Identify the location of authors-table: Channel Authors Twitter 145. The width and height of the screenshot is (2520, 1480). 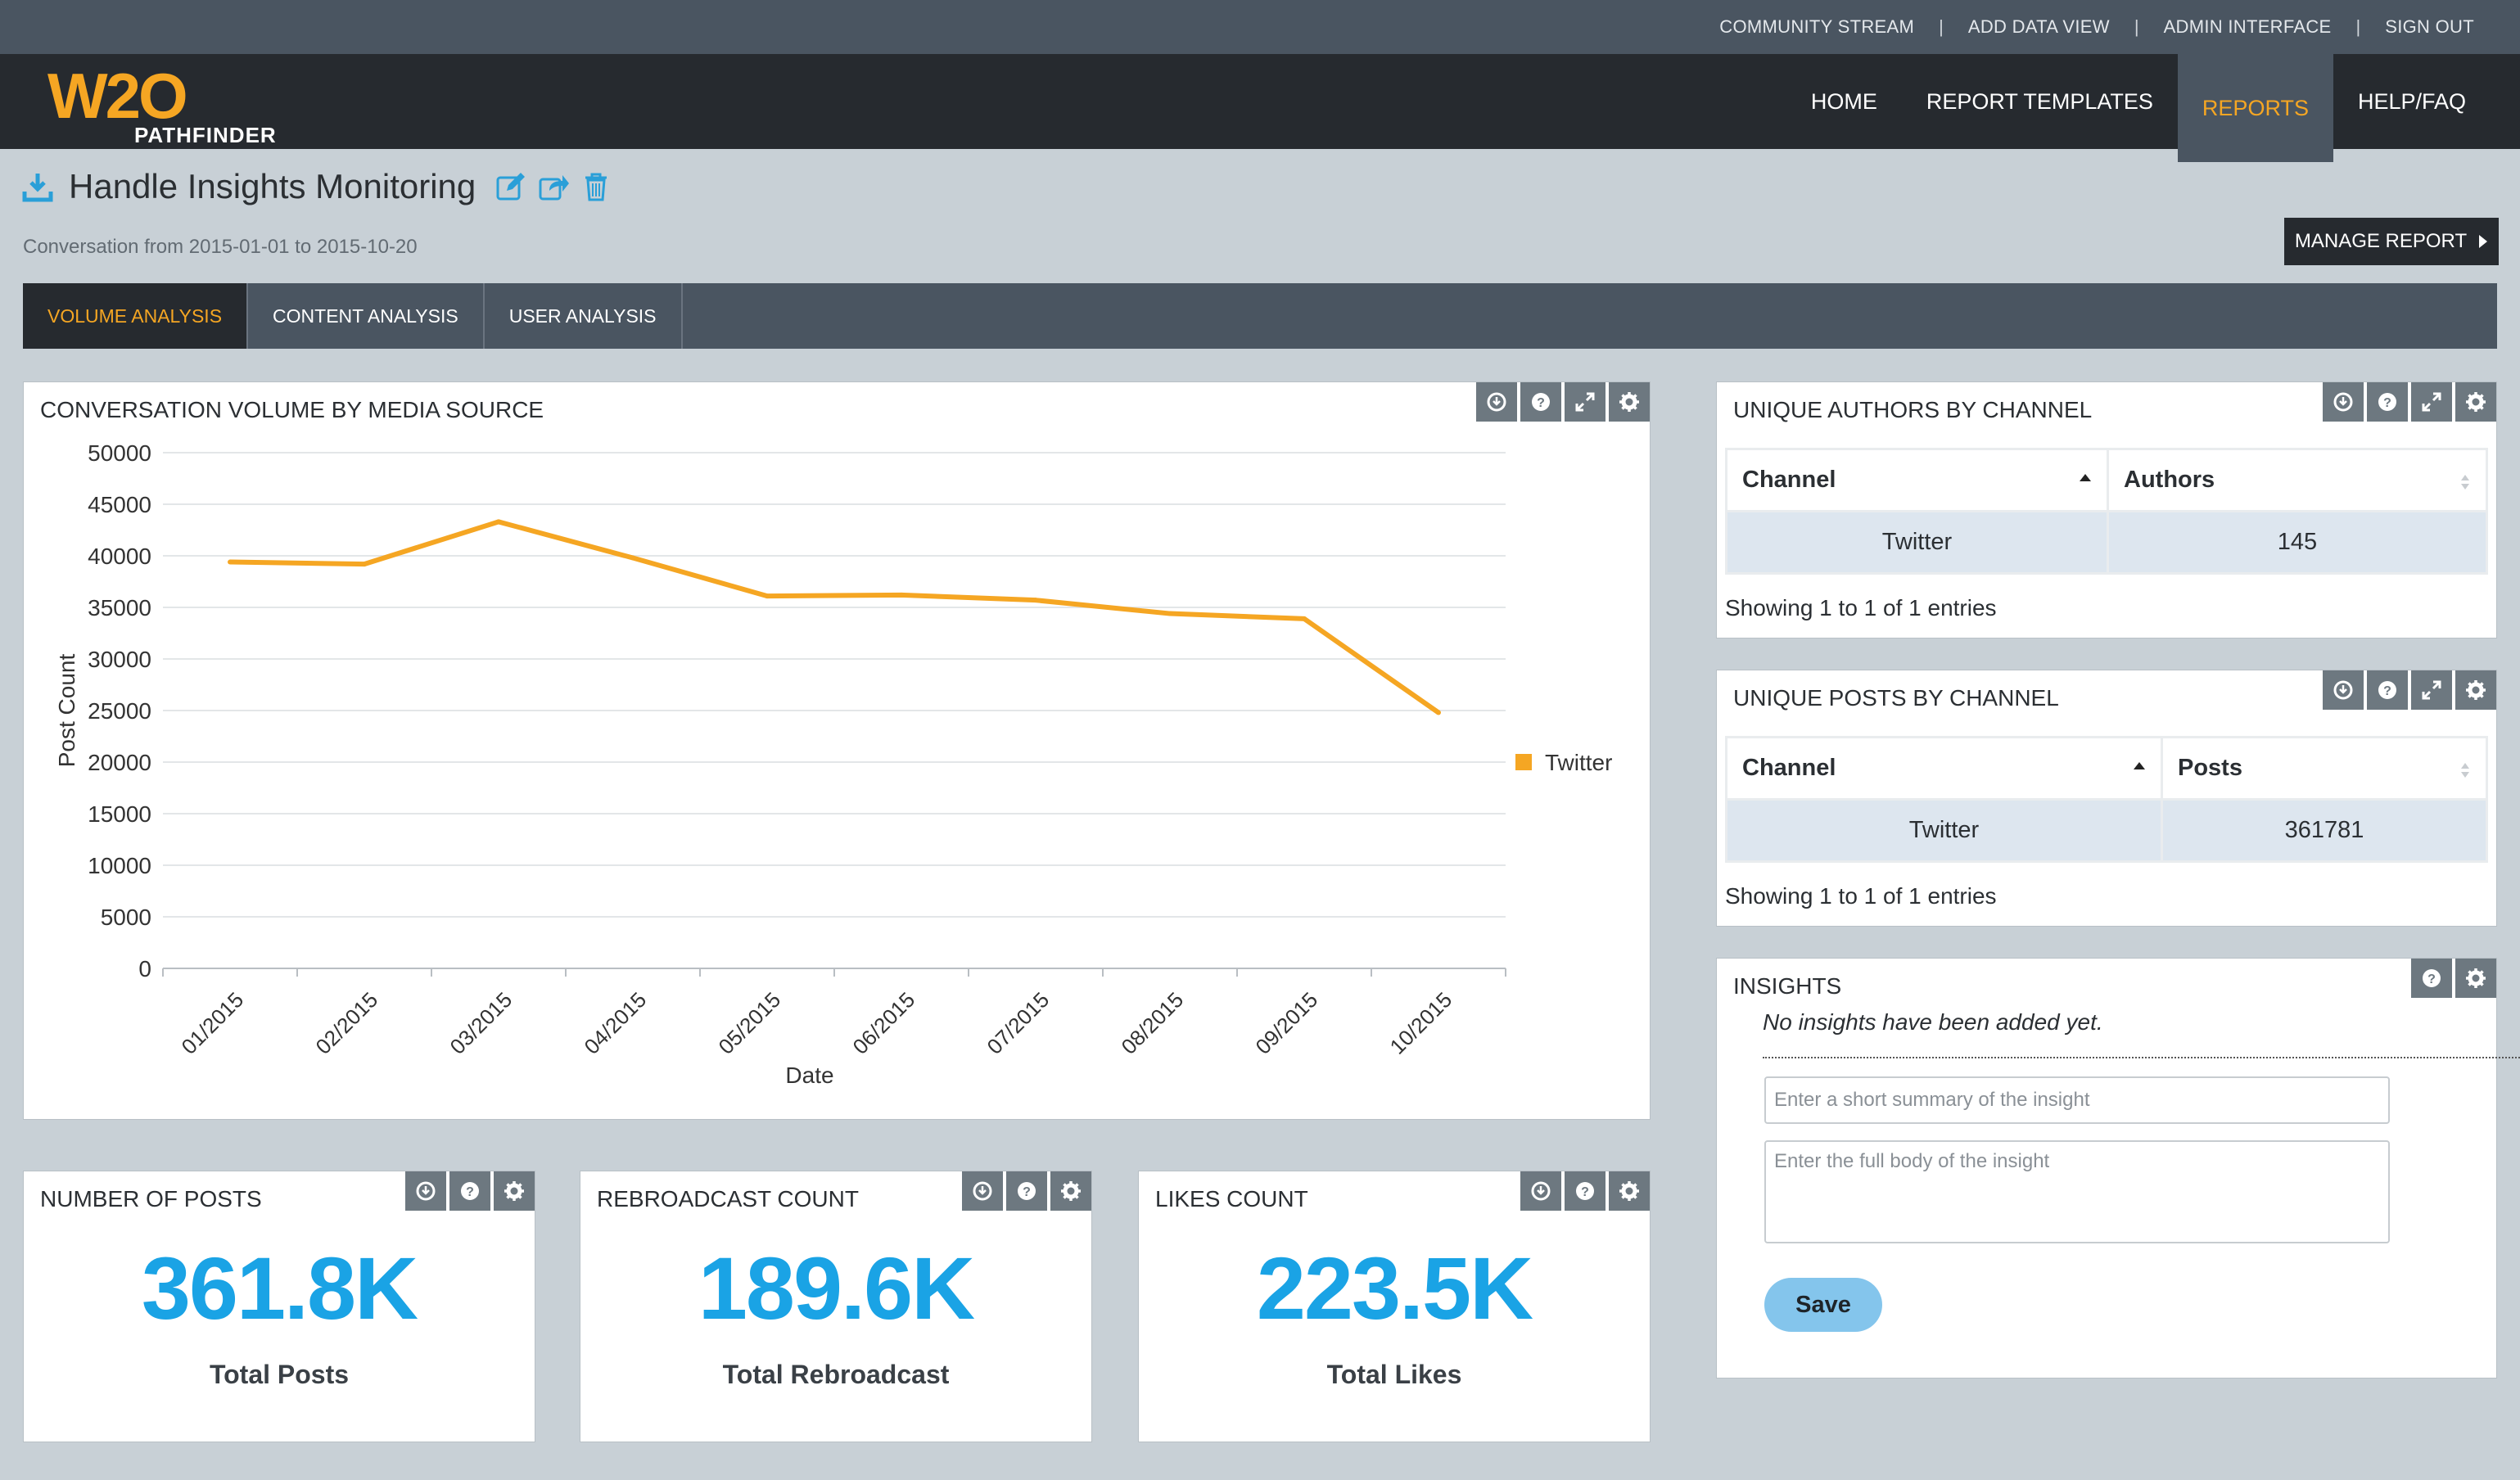
(2107, 512).